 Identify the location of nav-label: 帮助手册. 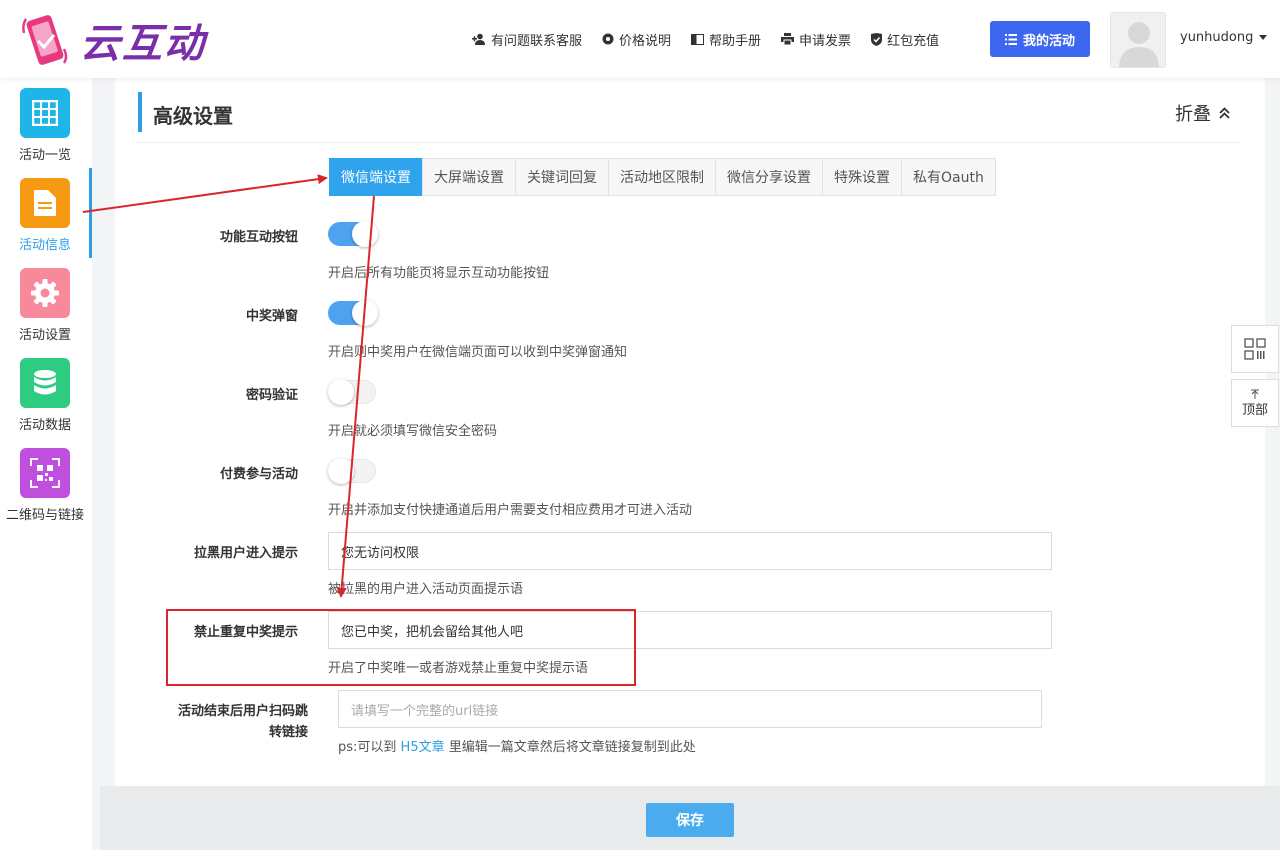
(735, 41).